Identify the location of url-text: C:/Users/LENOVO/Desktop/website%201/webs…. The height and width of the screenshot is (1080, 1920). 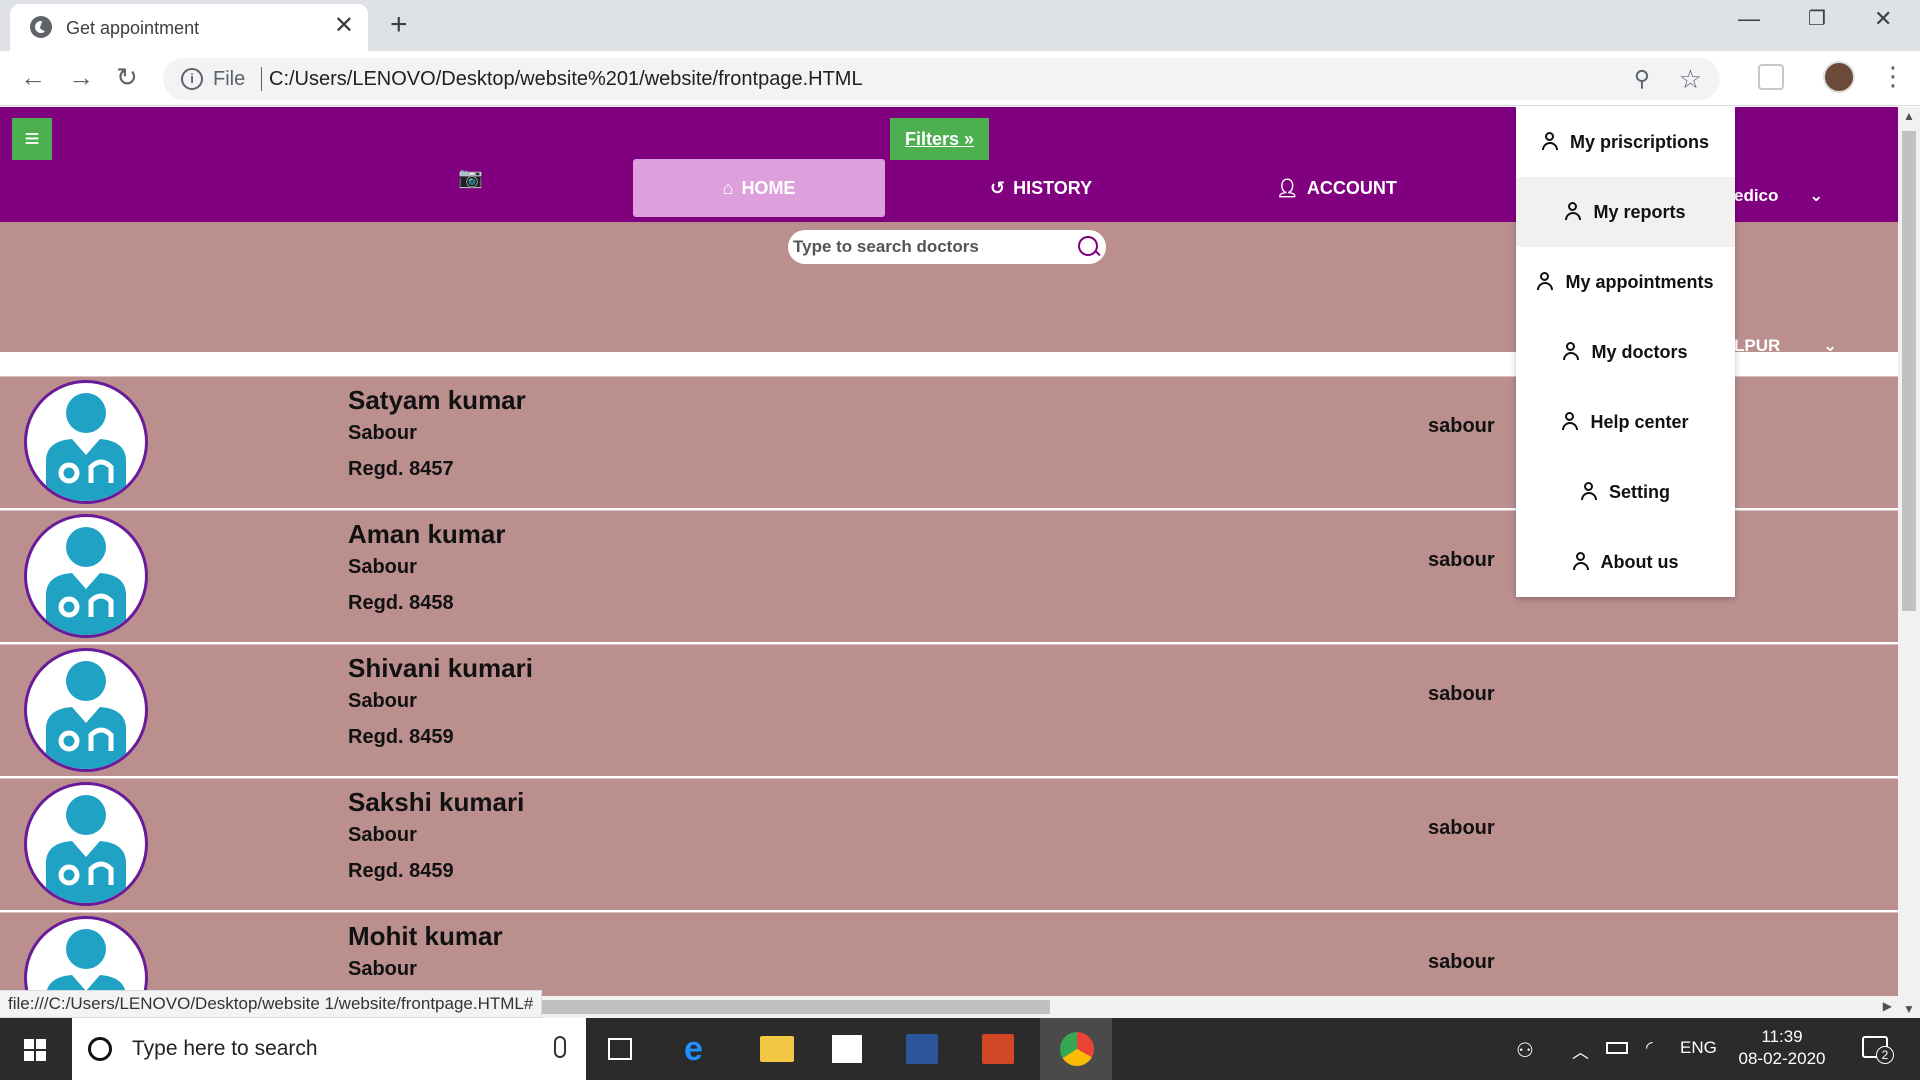
(566, 79).